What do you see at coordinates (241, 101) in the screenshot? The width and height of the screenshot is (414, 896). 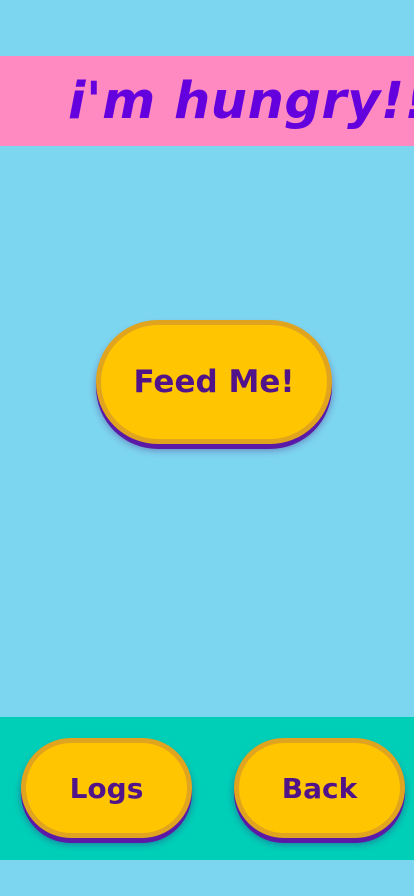 I see `page-title: i'm hungry!!` at bounding box center [241, 101].